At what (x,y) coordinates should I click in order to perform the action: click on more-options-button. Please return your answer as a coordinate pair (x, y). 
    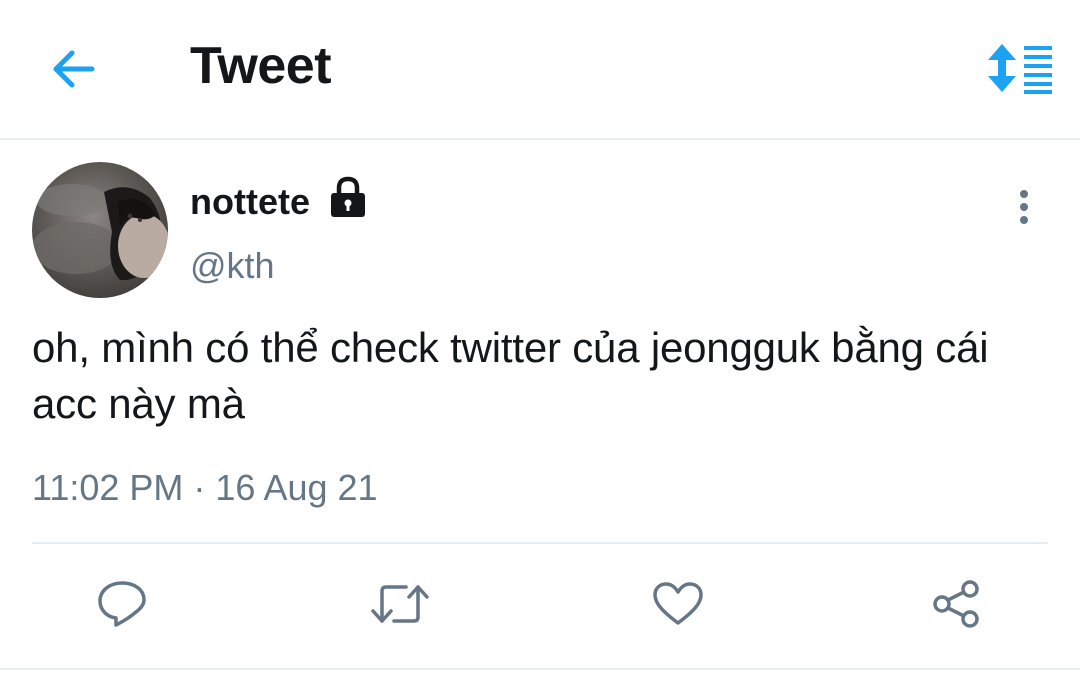
    Looking at the image, I should click on (1024, 207).